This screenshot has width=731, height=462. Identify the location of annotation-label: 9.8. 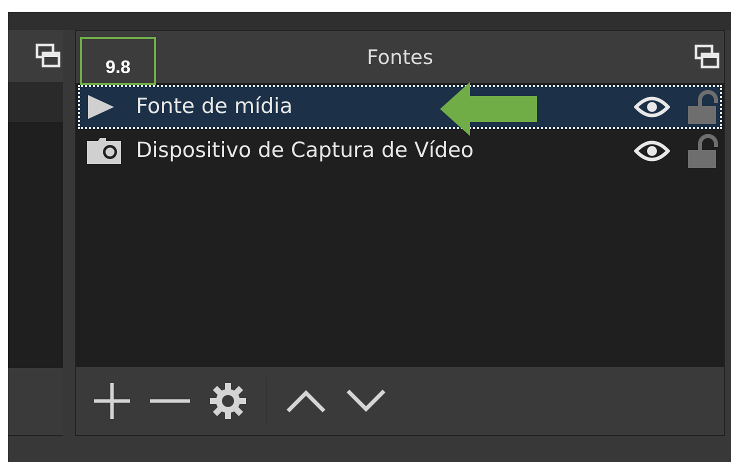
(118, 61).